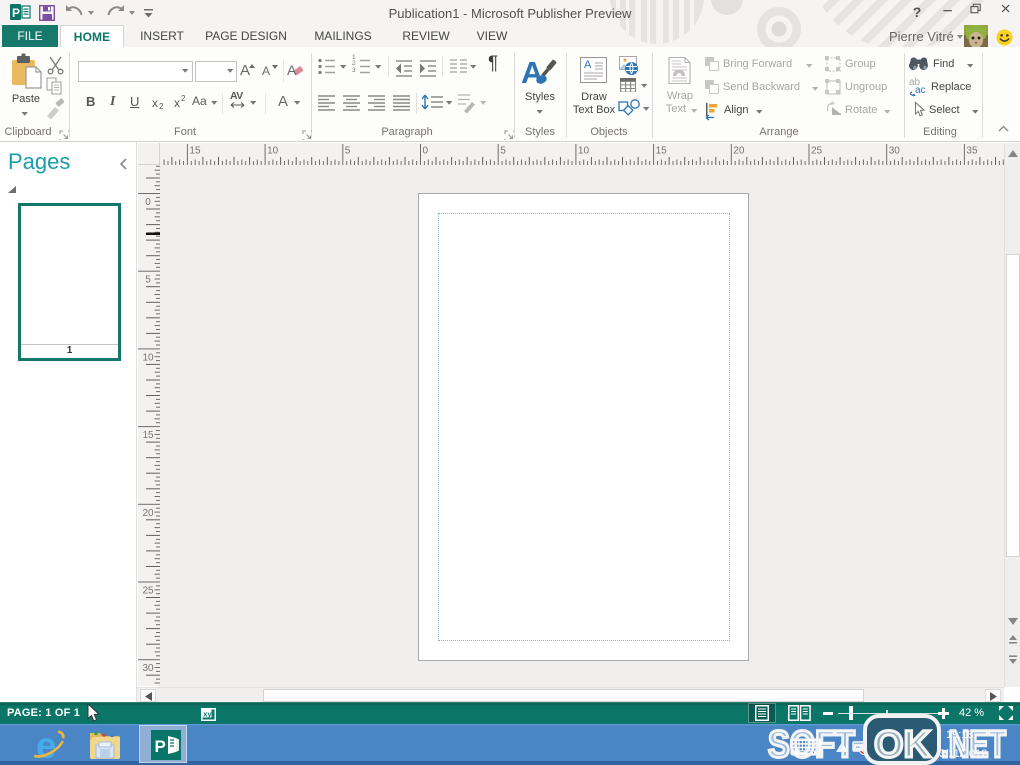 Image resolution: width=1020 pixels, height=765 pixels. I want to click on svg-text: e, so click(46, 745).